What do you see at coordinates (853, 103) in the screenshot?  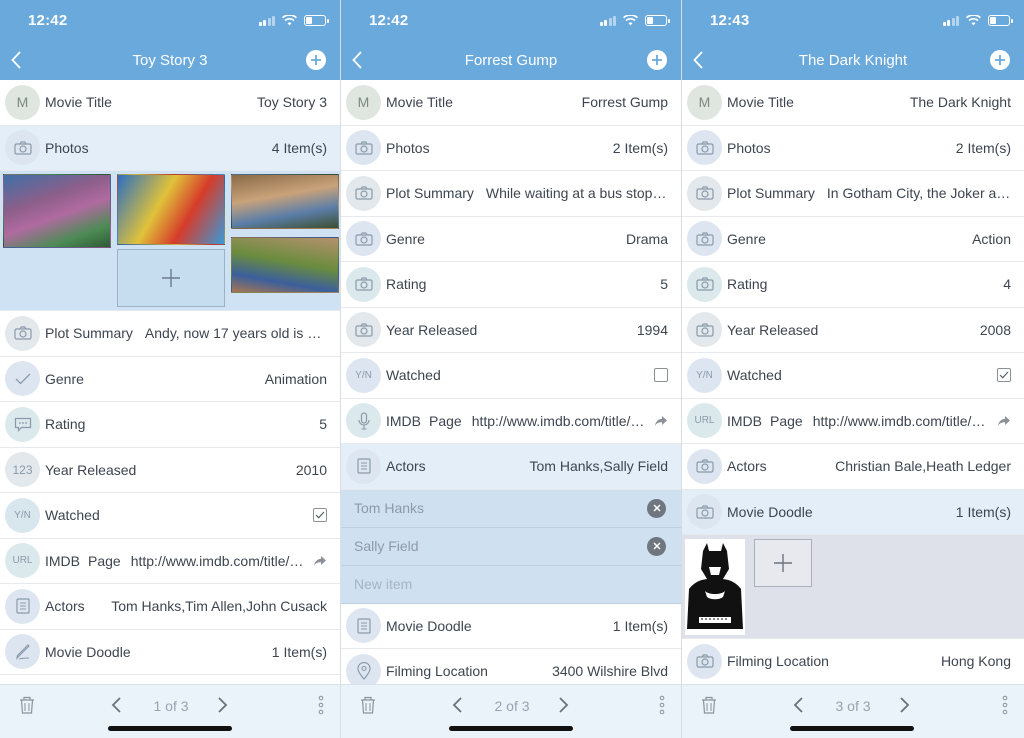 I see `row-movie-title: M Movie Title The Dark Knight` at bounding box center [853, 103].